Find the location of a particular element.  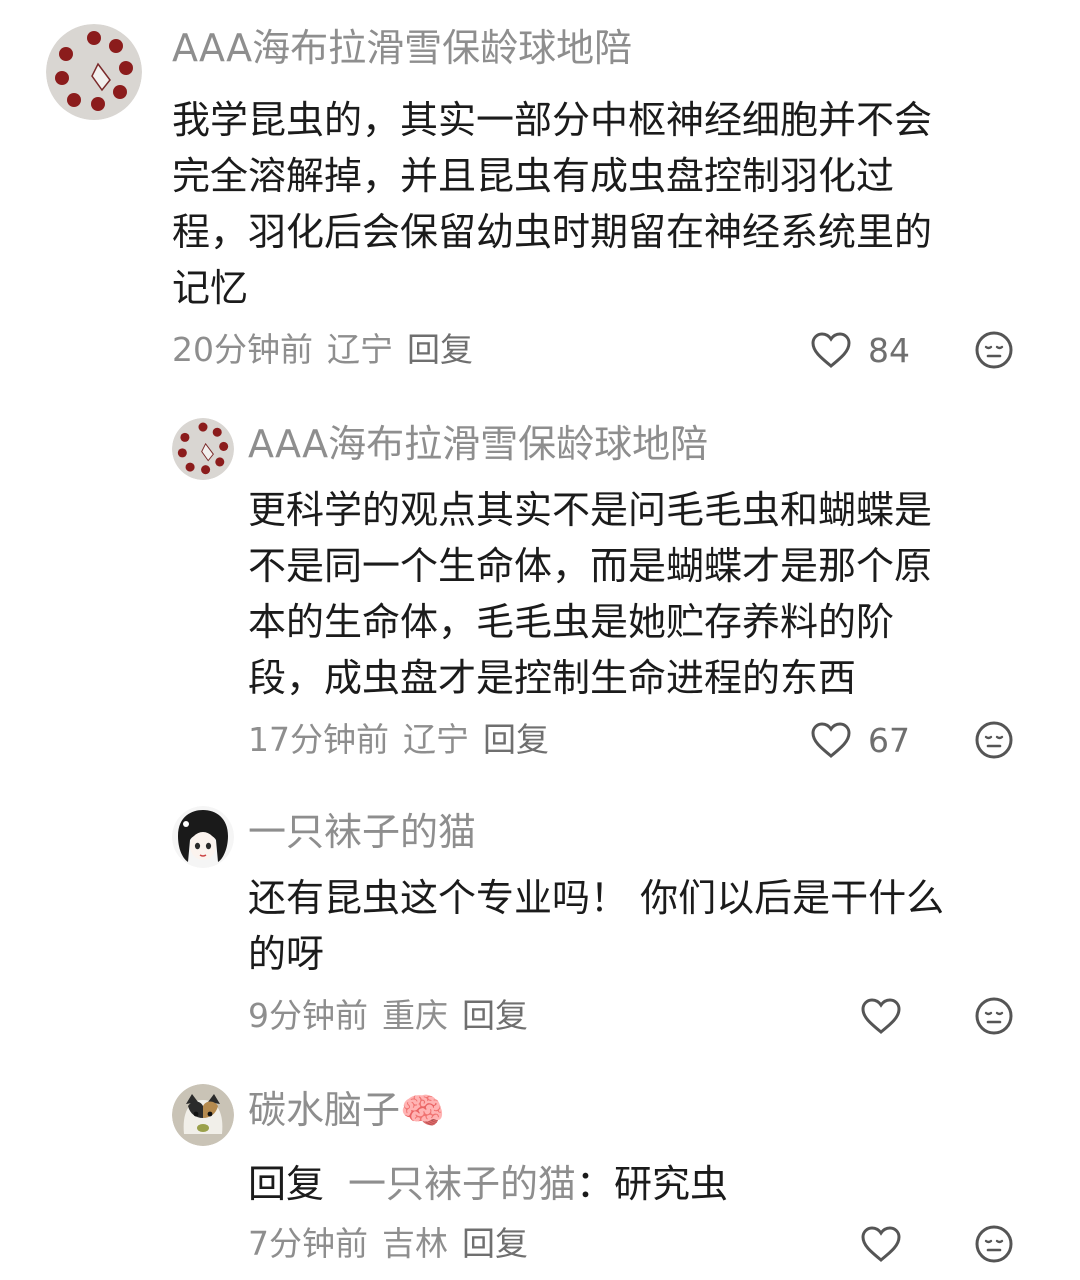

comment-line: 我学昆虫的，其实一部分中枢神经细胞并不会 is located at coordinates (552, 120).